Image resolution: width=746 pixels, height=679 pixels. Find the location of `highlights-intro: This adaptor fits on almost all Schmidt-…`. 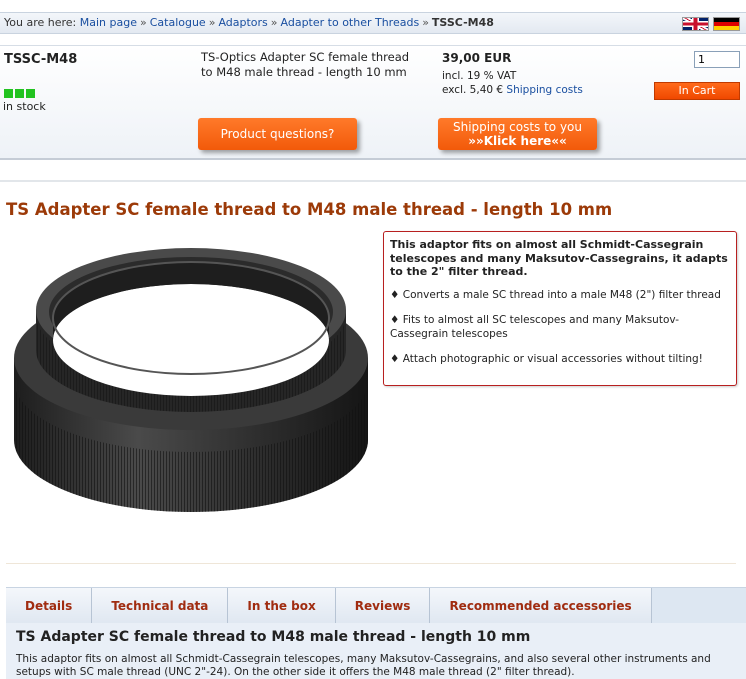

highlights-intro: This adaptor fits on almost all Schmidt-… is located at coordinates (559, 258).